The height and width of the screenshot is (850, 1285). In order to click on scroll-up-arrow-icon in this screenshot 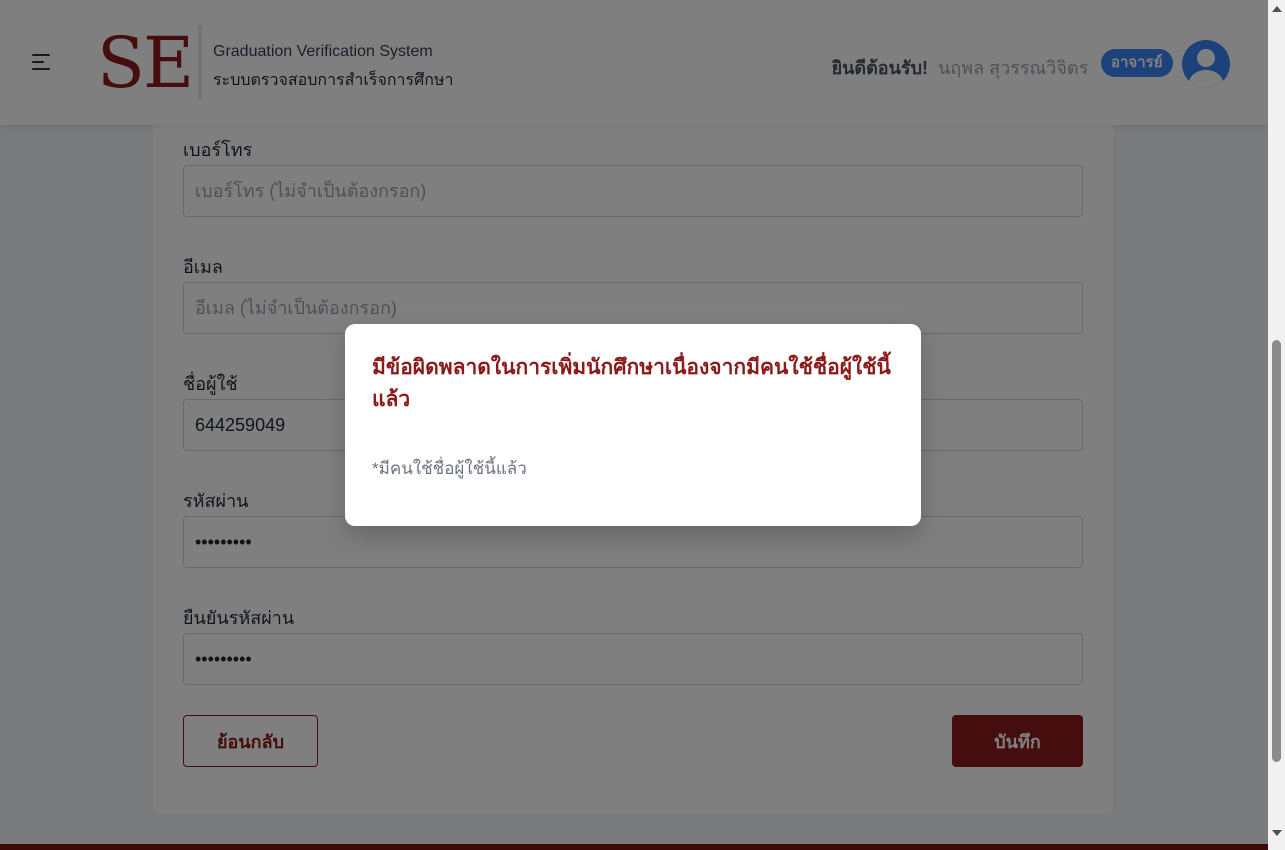, I will do `click(1277, 9)`.